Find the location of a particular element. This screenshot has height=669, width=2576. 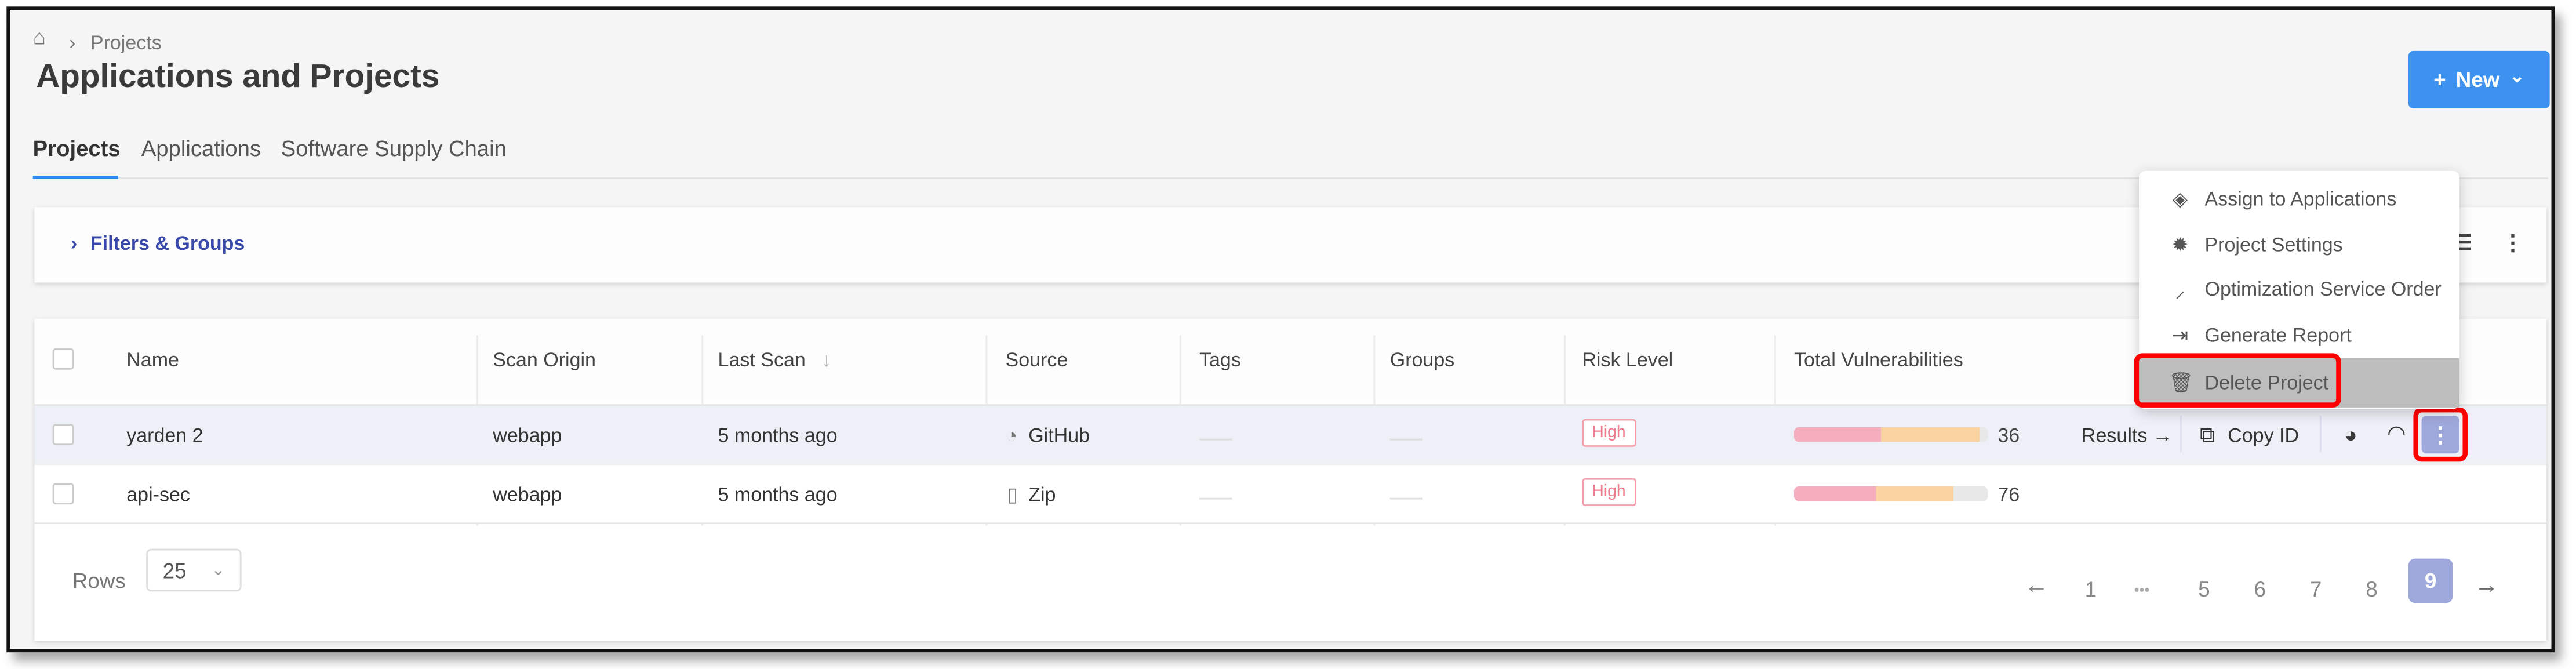

page-6: 6 is located at coordinates (2260, 589).